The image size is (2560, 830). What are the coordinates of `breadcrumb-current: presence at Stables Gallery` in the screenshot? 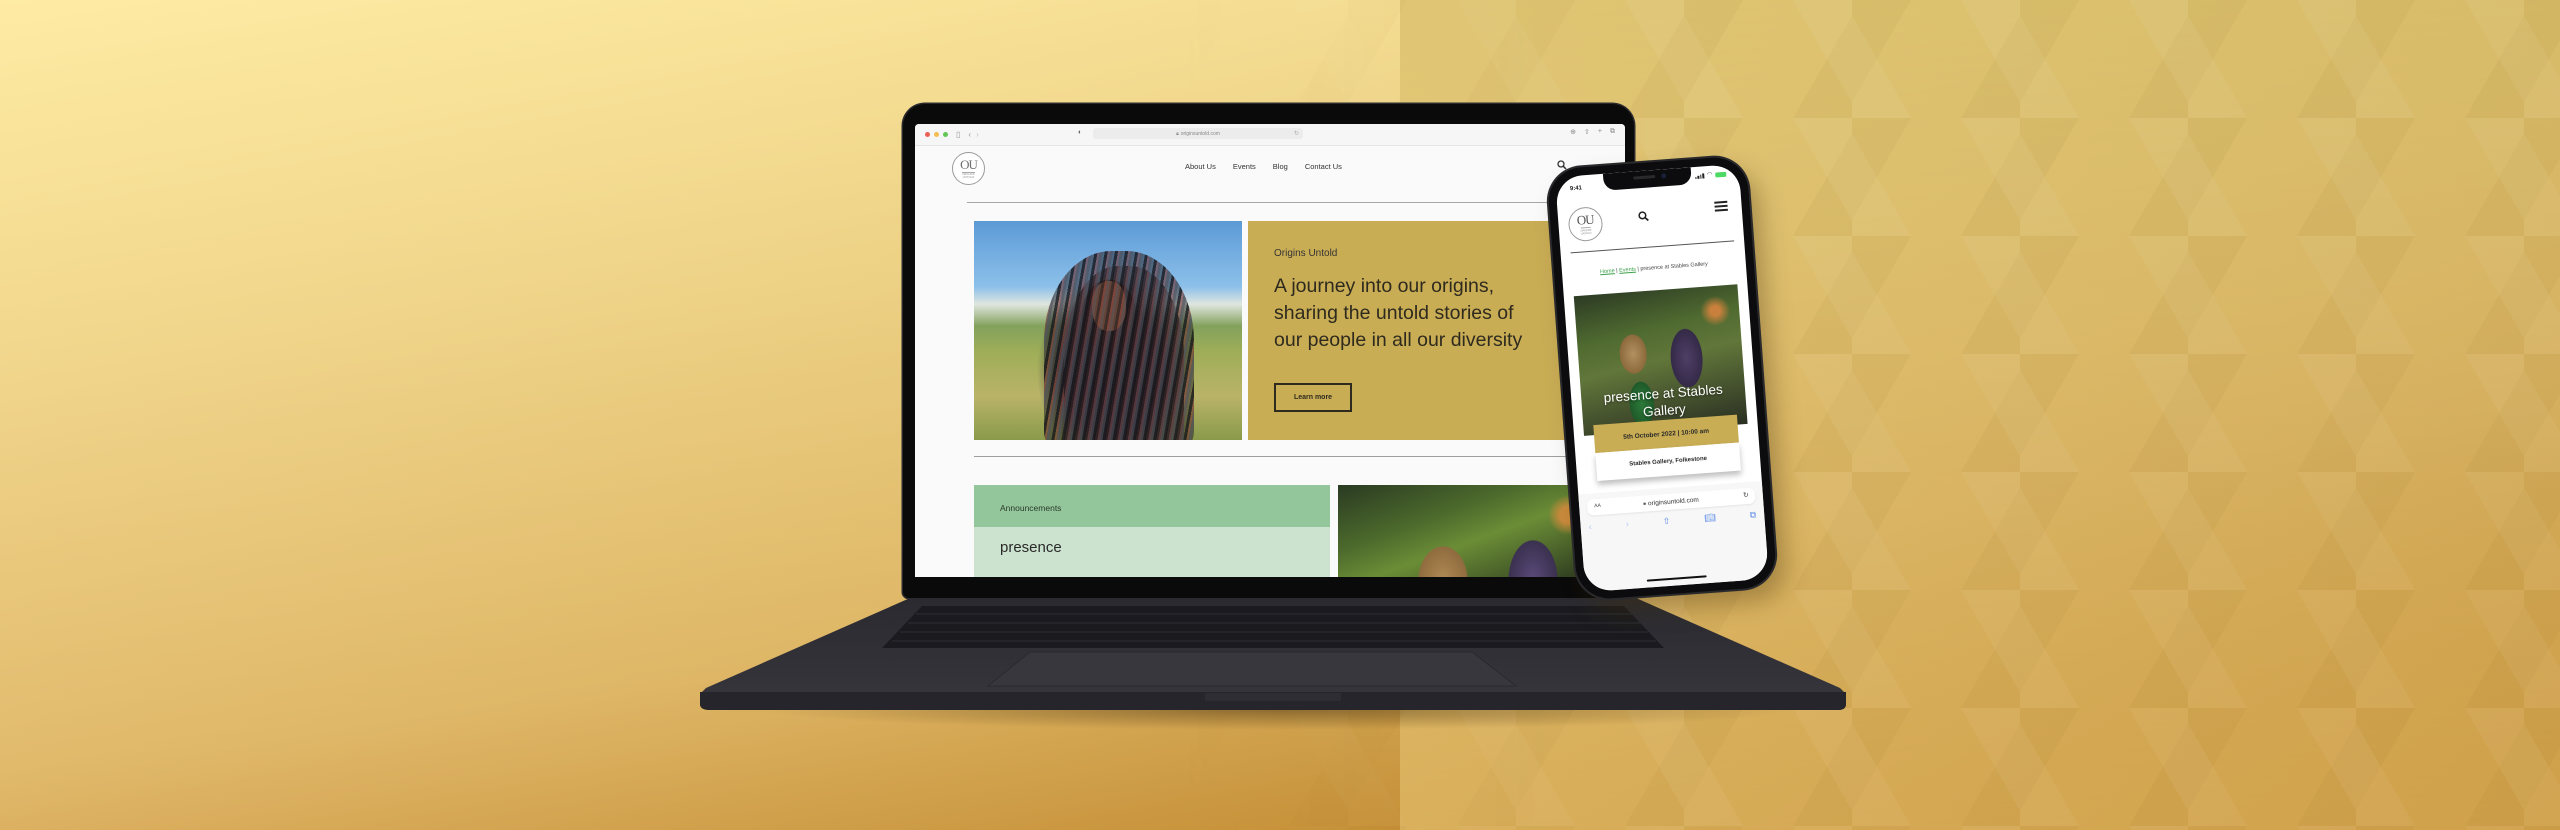 It's located at (1674, 267).